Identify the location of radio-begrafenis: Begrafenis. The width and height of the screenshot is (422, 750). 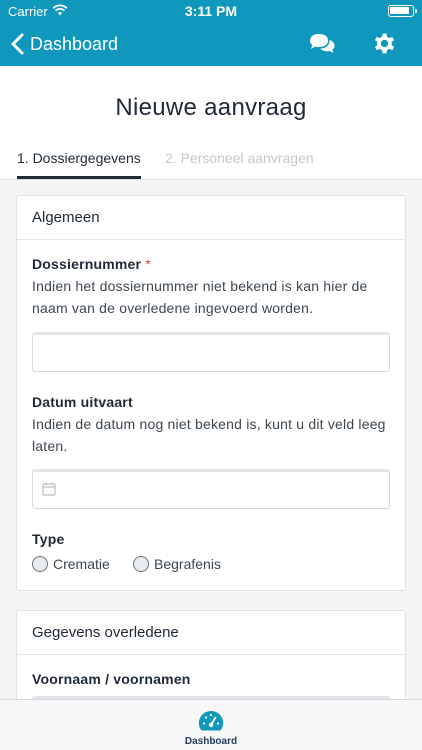
(177, 564).